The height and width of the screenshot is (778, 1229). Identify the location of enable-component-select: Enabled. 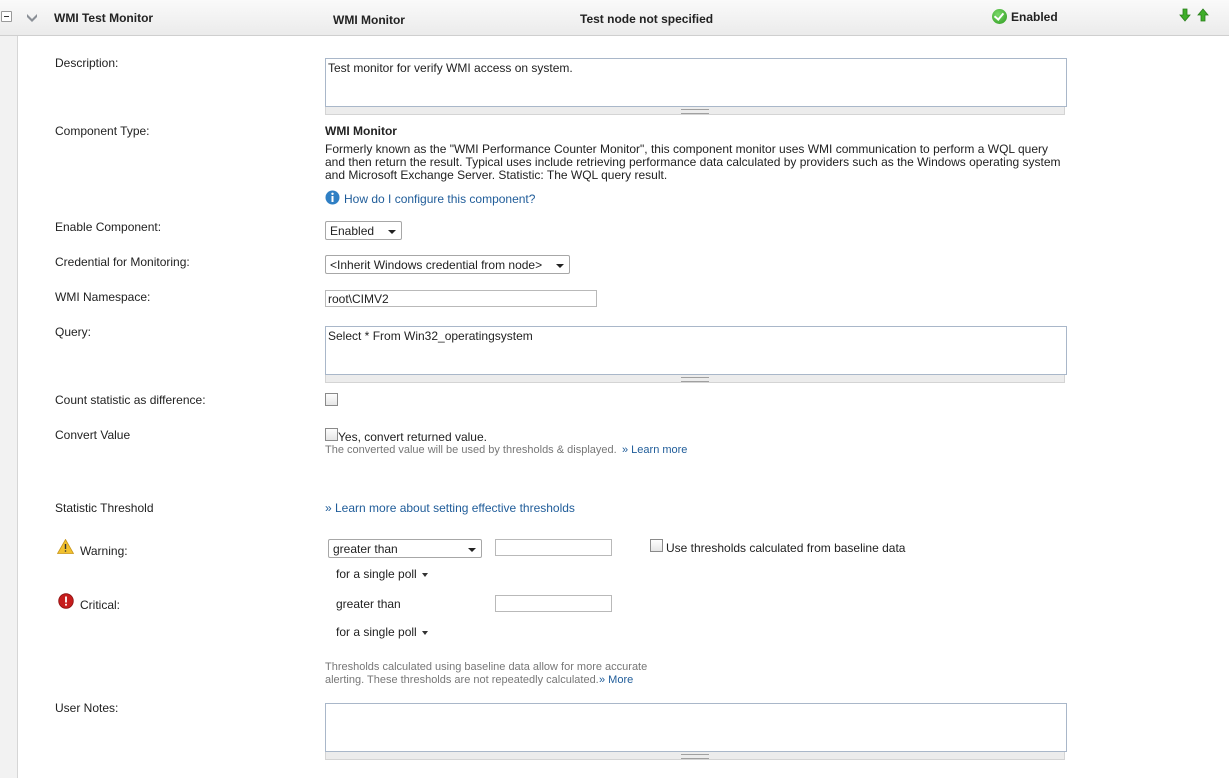
(363, 230).